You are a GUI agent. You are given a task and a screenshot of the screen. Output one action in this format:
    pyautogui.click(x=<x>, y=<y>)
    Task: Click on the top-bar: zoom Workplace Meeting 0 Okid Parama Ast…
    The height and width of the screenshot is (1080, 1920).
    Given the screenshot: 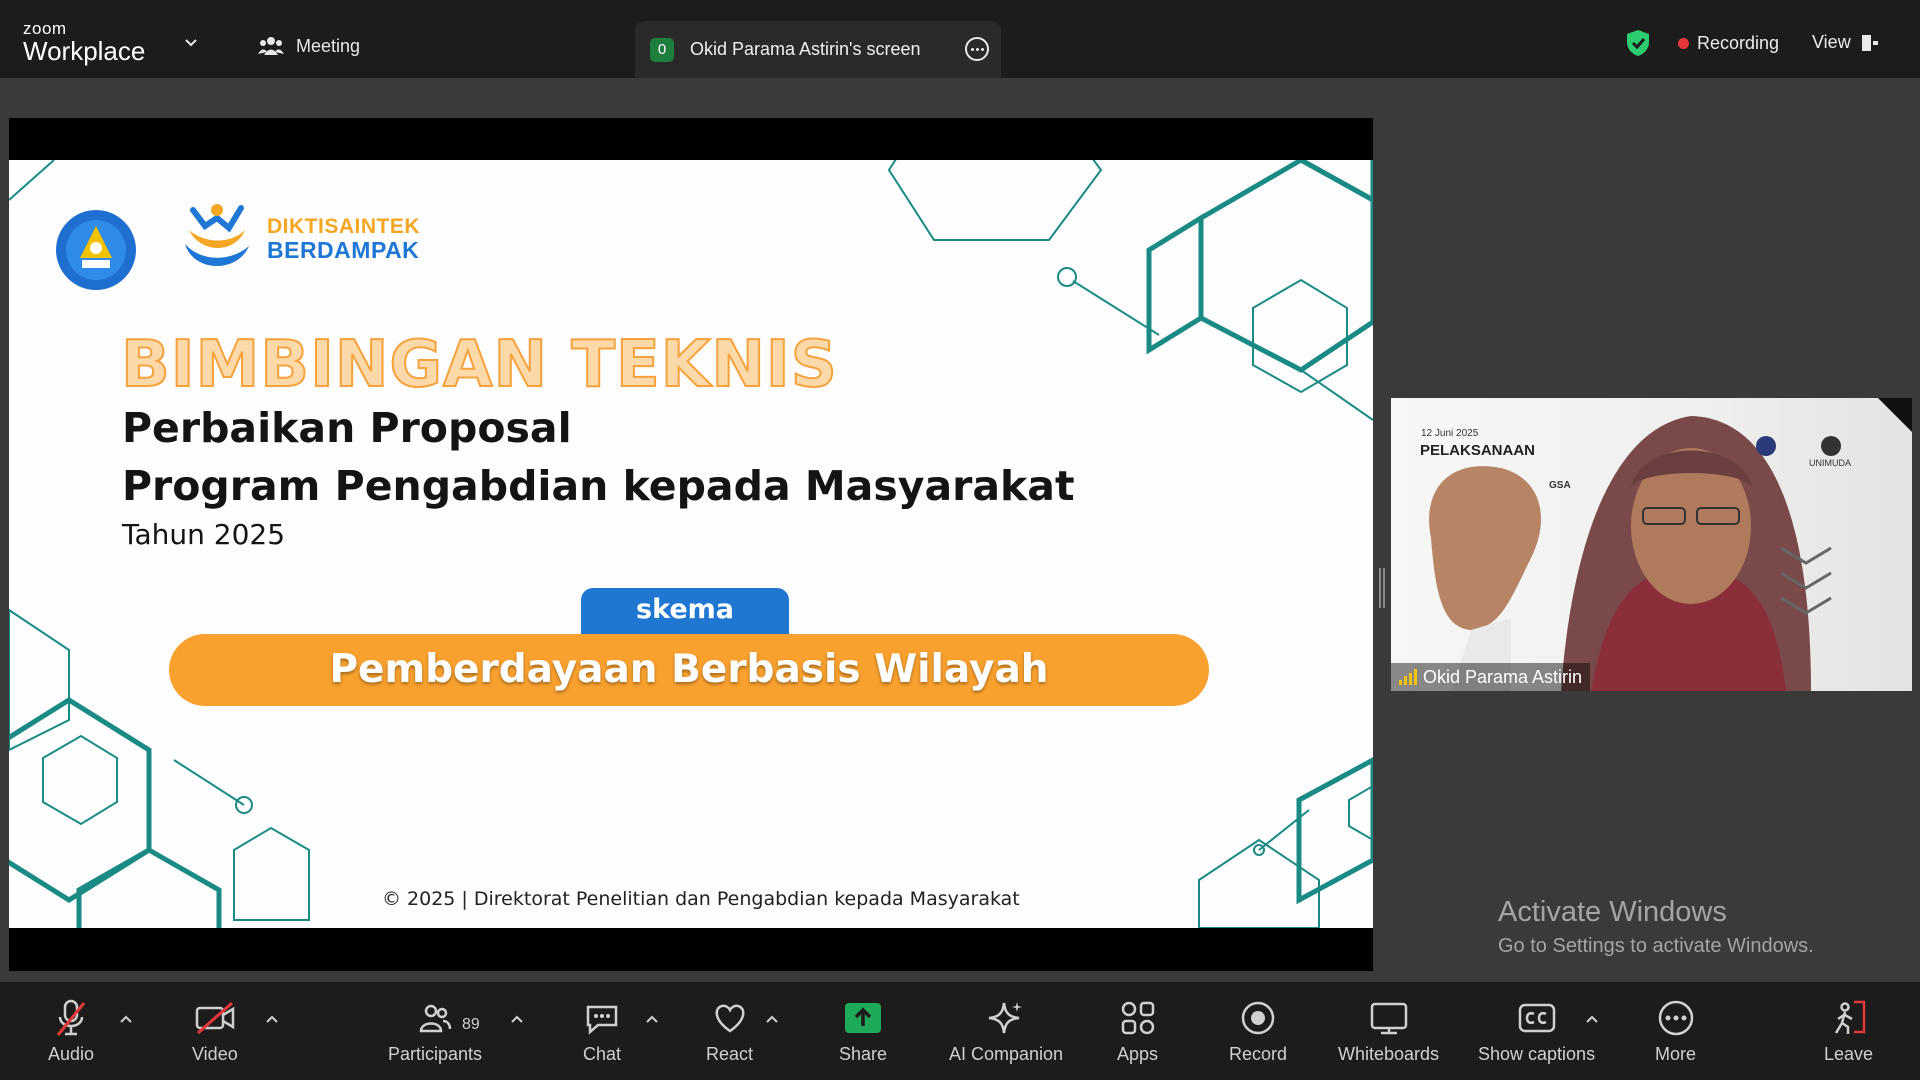 What is the action you would take?
    pyautogui.click(x=960, y=39)
    